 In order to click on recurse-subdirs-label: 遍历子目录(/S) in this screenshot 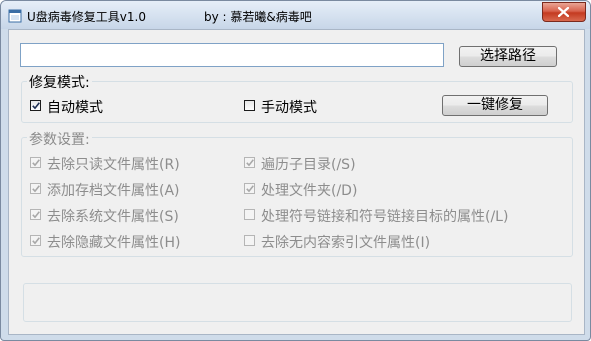, I will do `click(308, 165)`.